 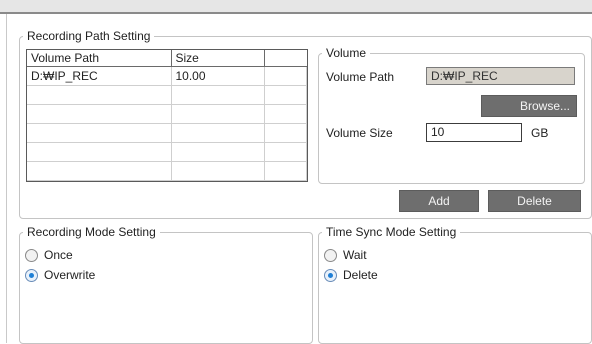 What do you see at coordinates (296, 7) in the screenshot?
I see `title-bar` at bounding box center [296, 7].